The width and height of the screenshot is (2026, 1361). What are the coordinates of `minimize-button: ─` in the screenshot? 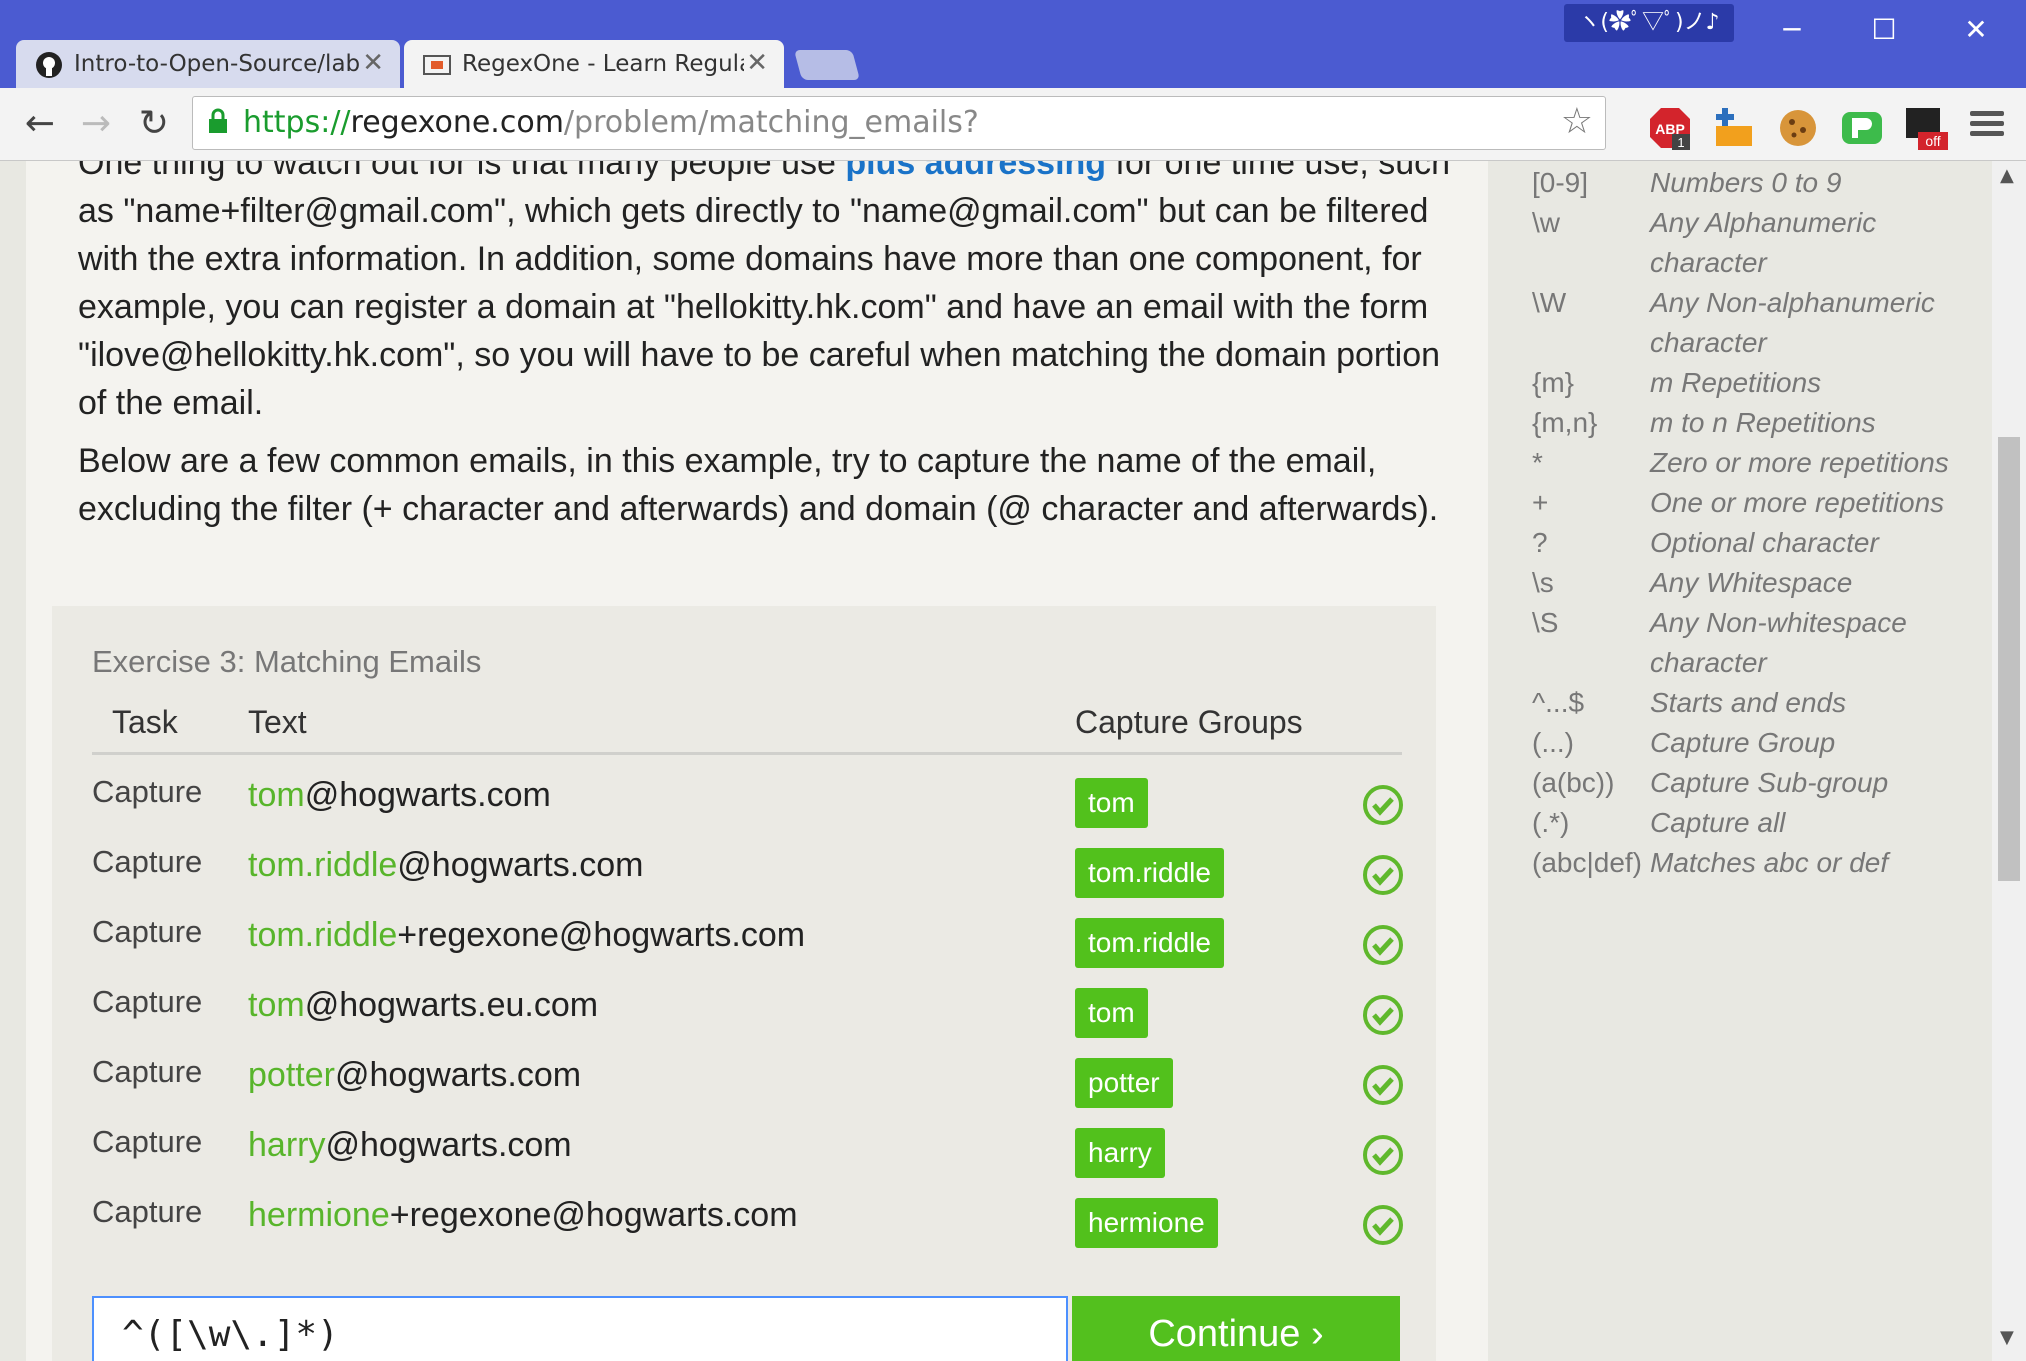 It's located at (1792, 30).